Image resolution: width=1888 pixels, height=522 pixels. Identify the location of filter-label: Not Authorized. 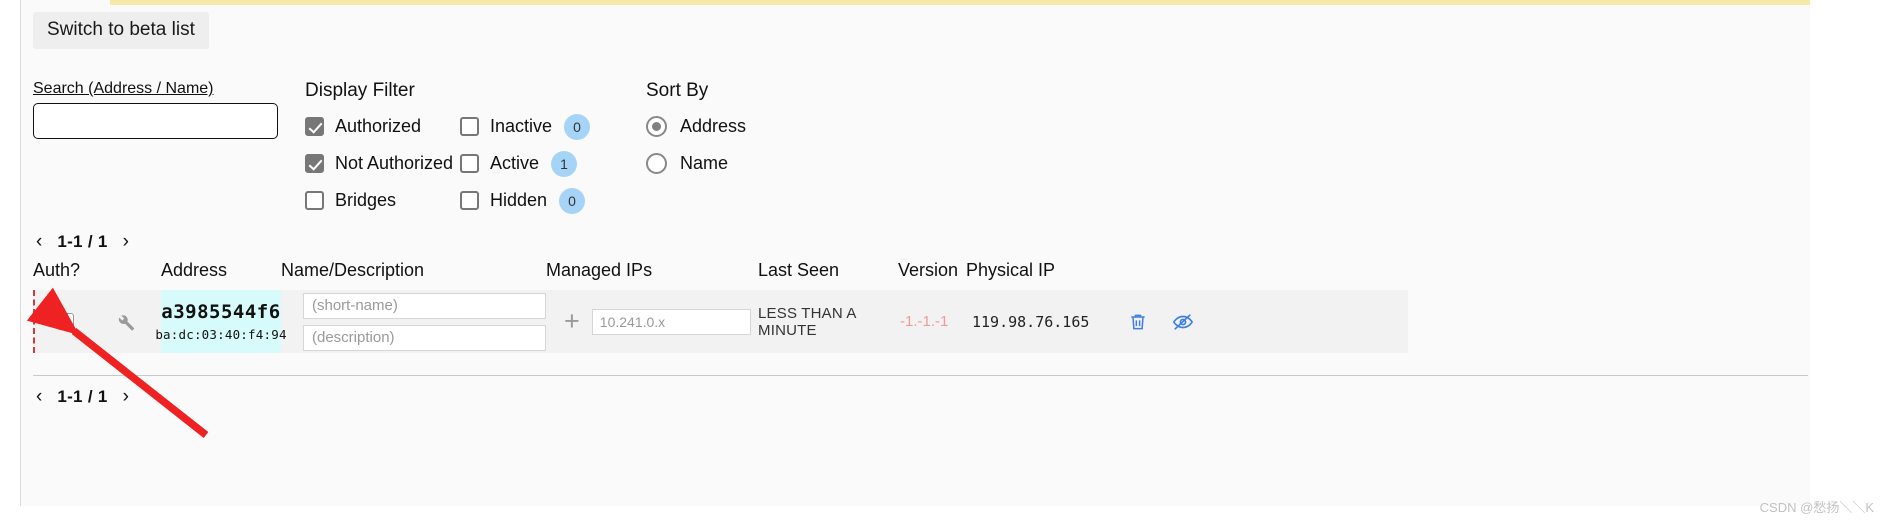
(394, 163).